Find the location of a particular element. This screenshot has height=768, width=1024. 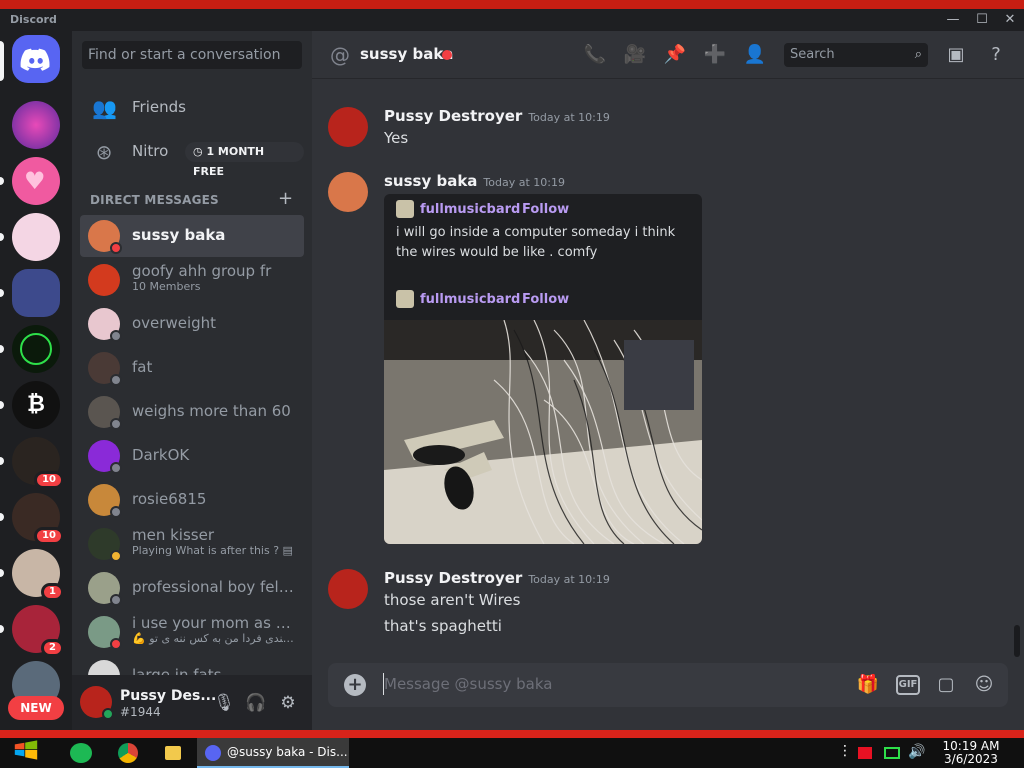

server-icon-bitcoin: ₿ is located at coordinates (36, 405).